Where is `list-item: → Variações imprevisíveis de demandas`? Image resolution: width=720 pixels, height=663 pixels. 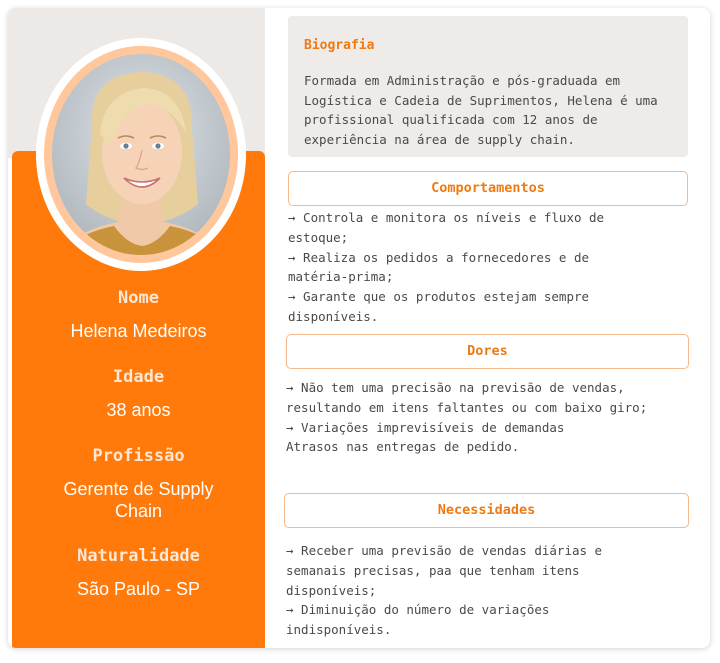 list-item: → Variações imprevisíveis de demandas is located at coordinates (425, 427).